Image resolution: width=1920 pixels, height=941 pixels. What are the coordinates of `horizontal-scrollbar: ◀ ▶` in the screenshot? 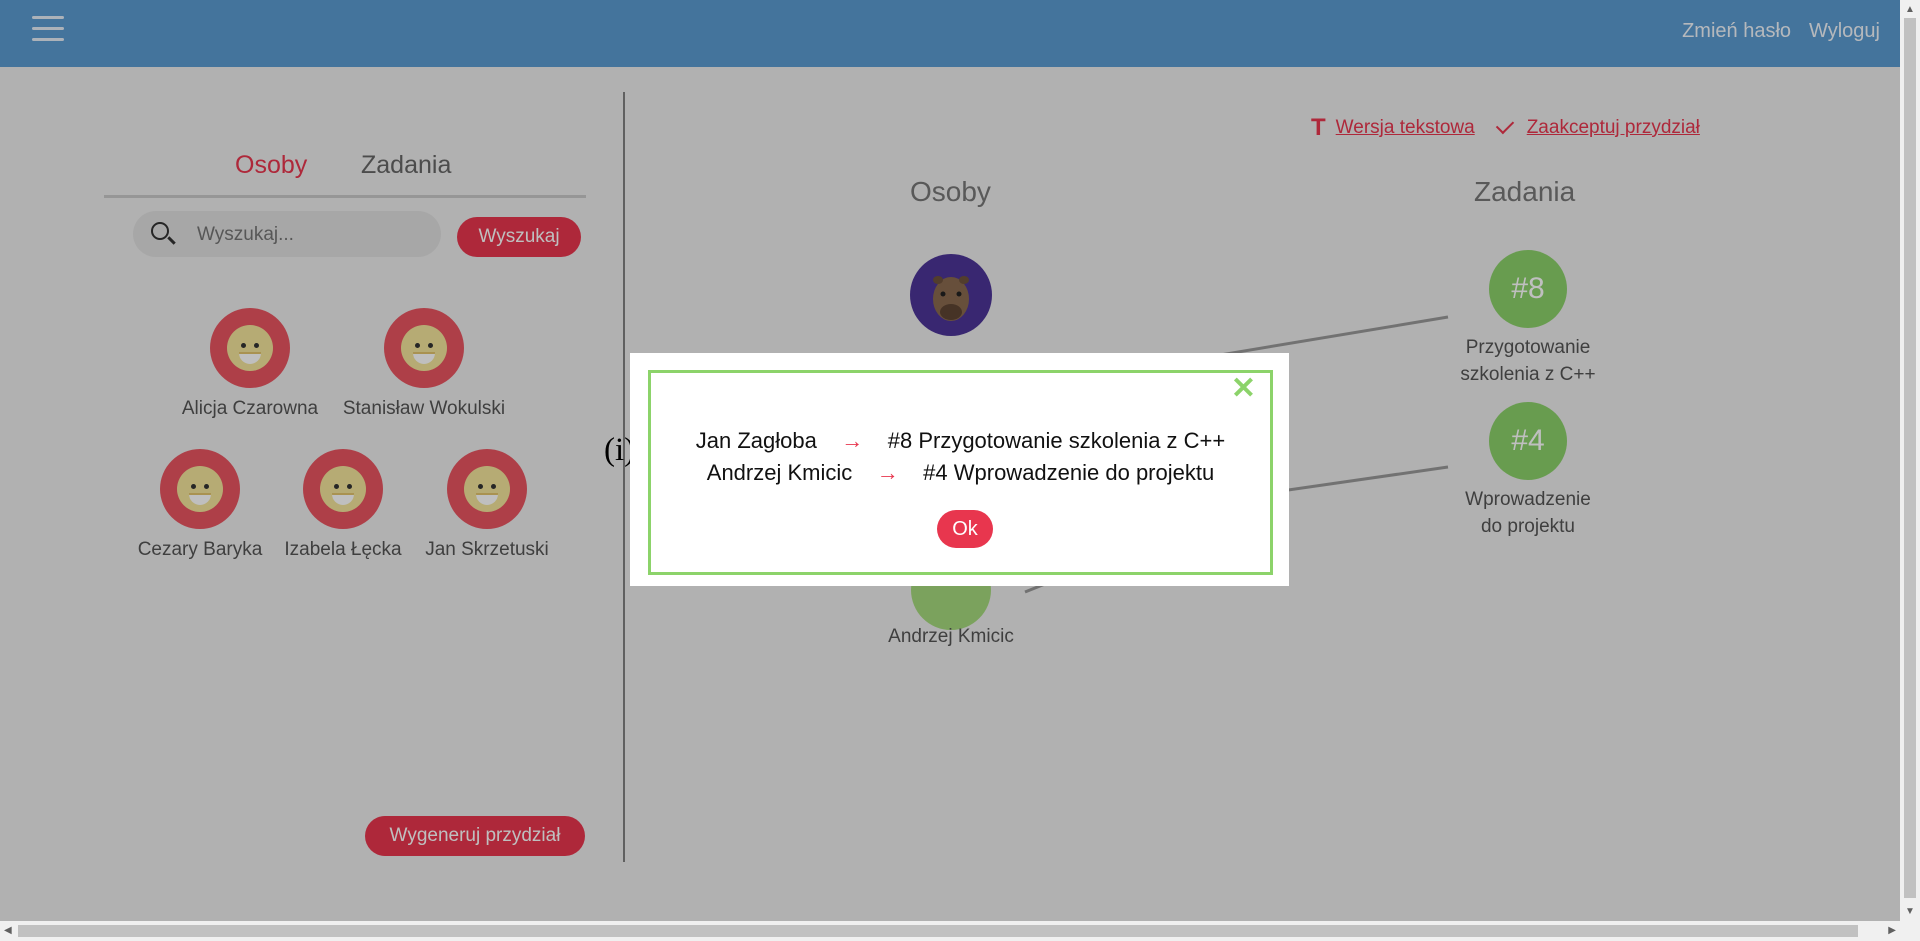 It's located at (960, 931).